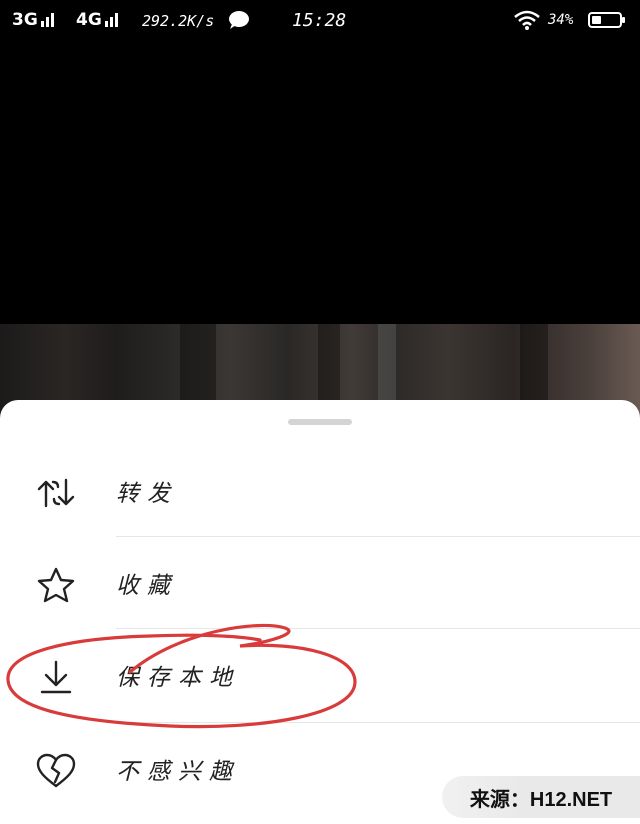 Image resolution: width=640 pixels, height=824 pixels. I want to click on menu-item-label: 保存本地, so click(178, 678).